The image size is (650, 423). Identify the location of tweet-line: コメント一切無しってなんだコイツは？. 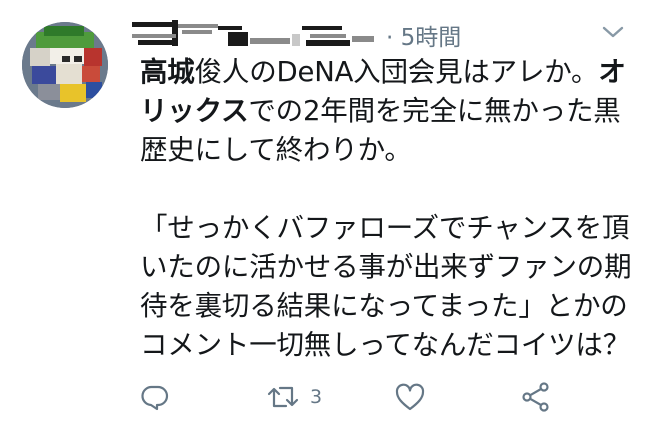
(385, 345).